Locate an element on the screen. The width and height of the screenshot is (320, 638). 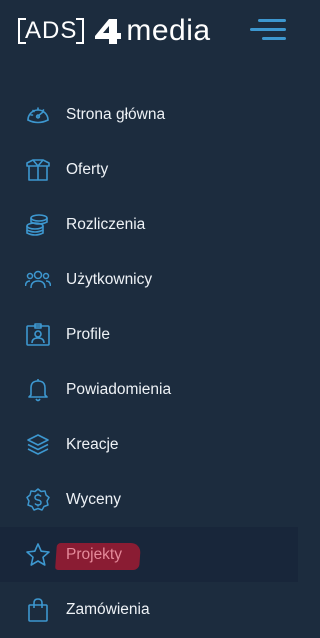
nav-item-label: Rozliczenia is located at coordinates (106, 224).